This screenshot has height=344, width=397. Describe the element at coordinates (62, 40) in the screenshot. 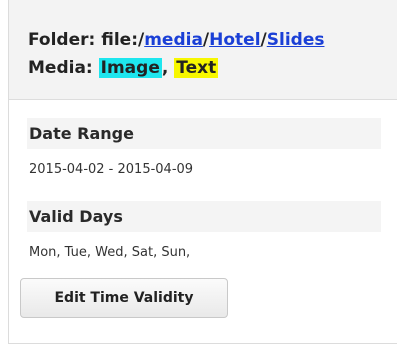

I see `folder-label: Folder:` at that location.